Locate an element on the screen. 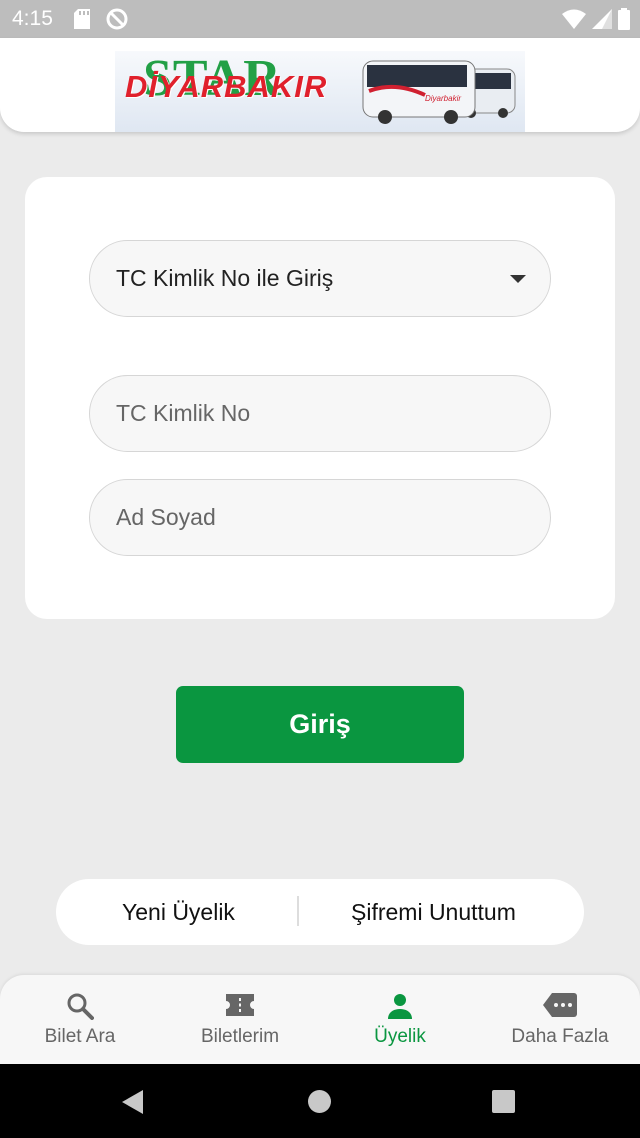 The width and height of the screenshot is (640, 1138). battery-icon is located at coordinates (624, 21).